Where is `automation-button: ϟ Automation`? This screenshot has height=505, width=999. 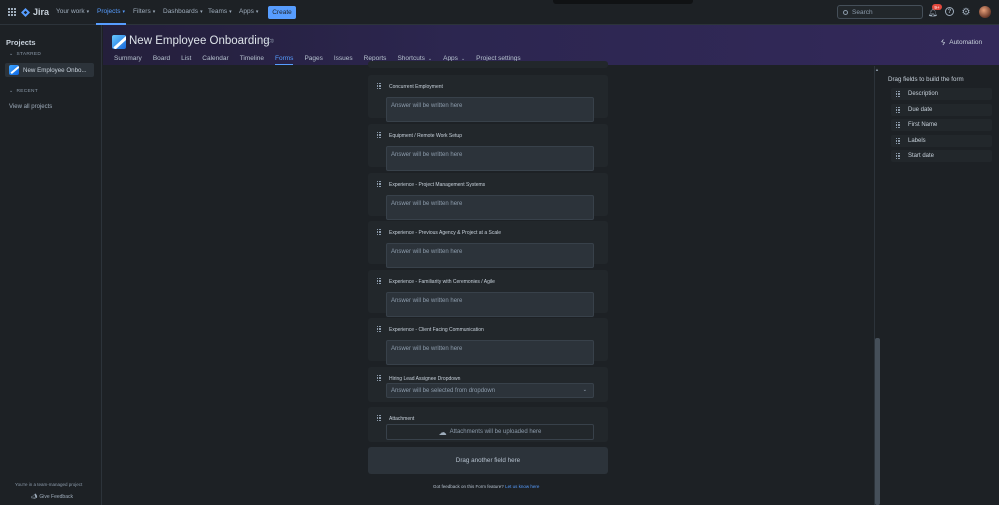
automation-button: ϟ Automation is located at coordinates (961, 43).